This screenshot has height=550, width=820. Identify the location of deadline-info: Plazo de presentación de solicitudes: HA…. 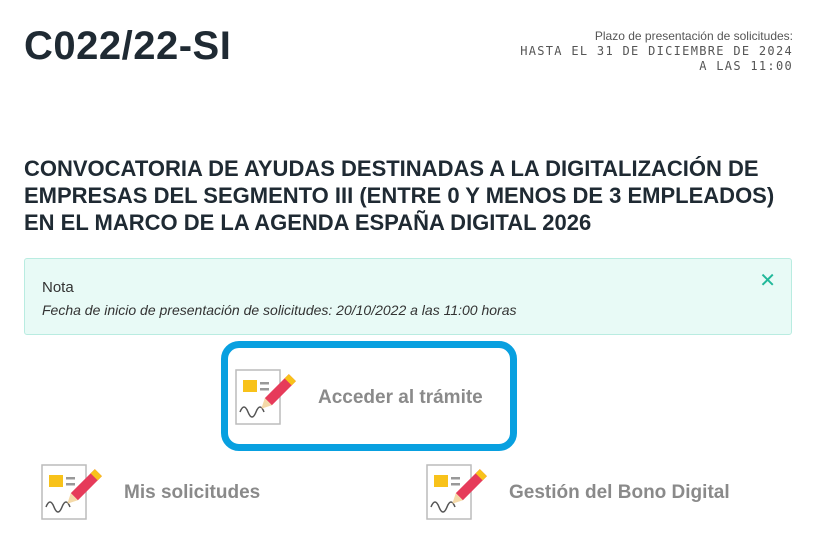
(656, 51).